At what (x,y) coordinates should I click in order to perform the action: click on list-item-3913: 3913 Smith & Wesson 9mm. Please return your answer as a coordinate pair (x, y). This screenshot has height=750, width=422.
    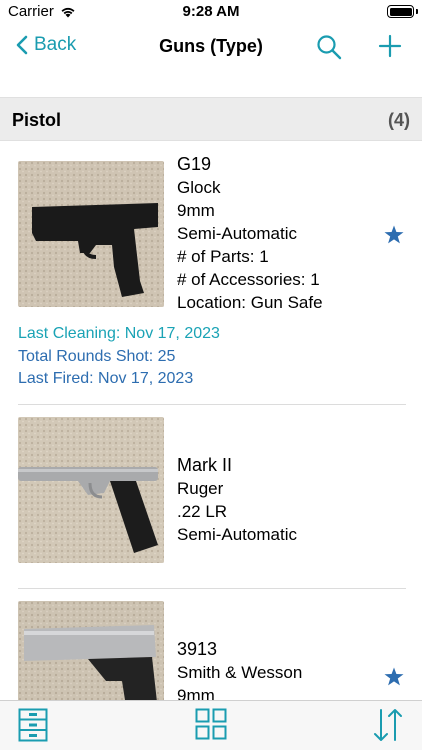
    Looking at the image, I should click on (211, 644).